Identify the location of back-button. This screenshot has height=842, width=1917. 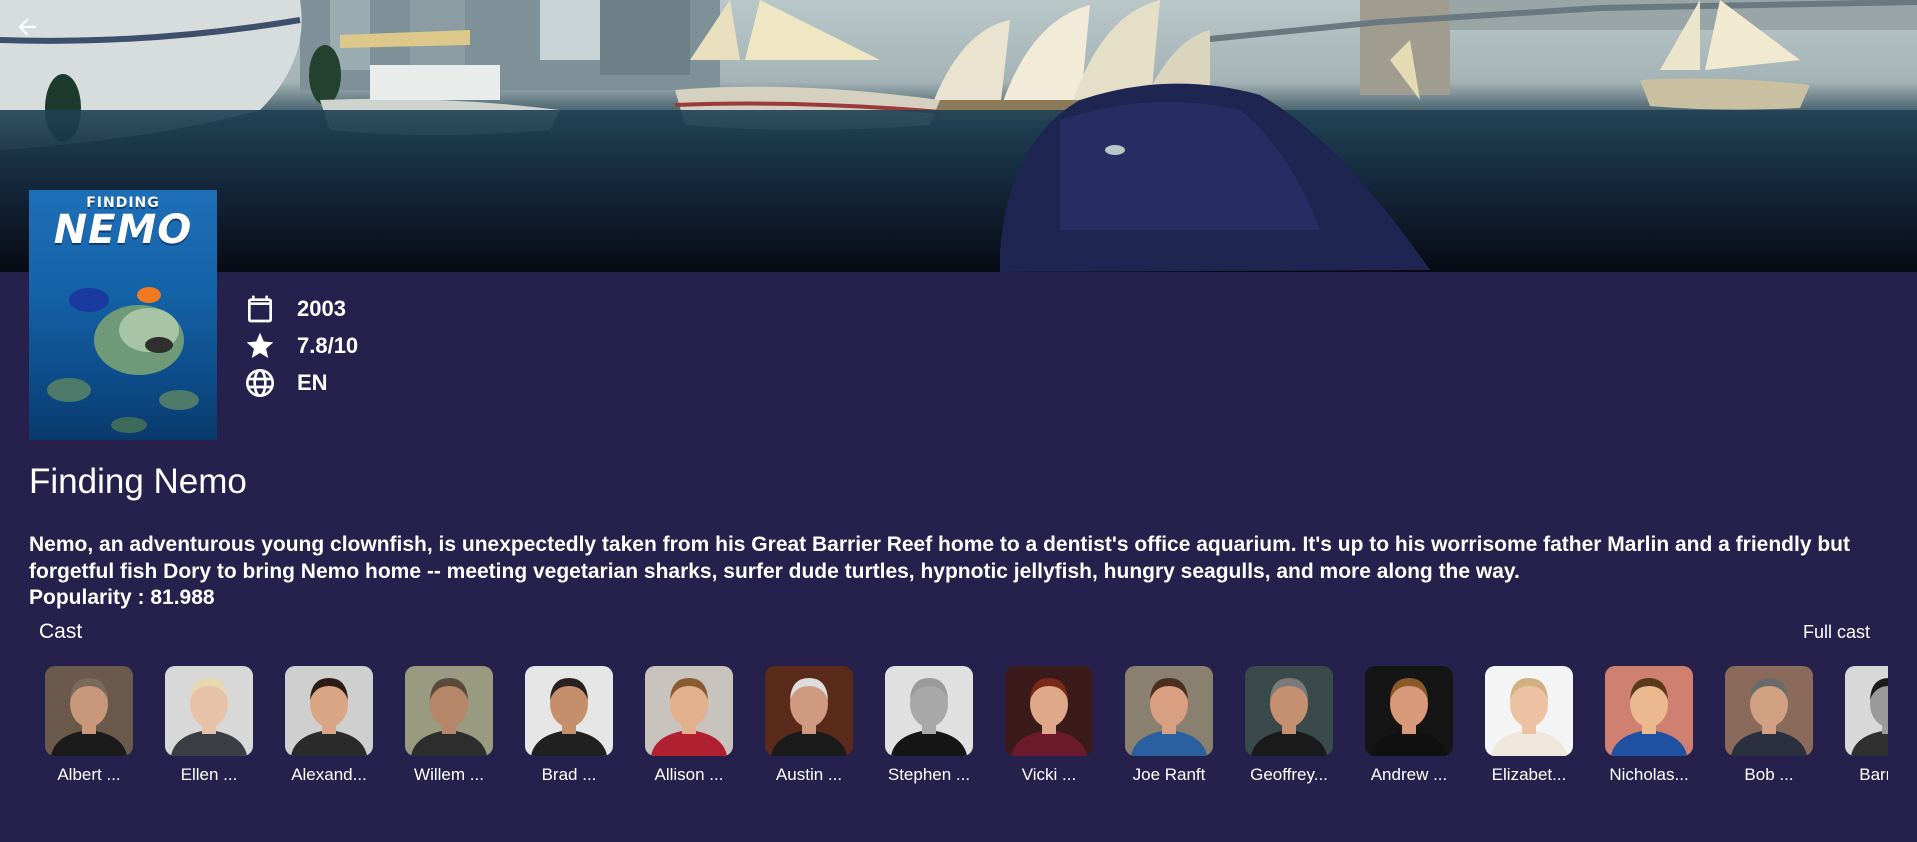
(32, 32).